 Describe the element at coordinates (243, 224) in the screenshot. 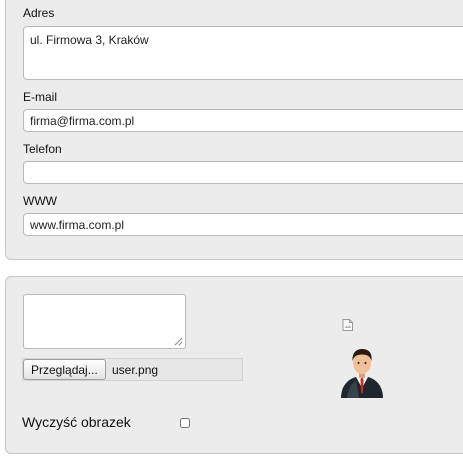

I see `www-field` at that location.